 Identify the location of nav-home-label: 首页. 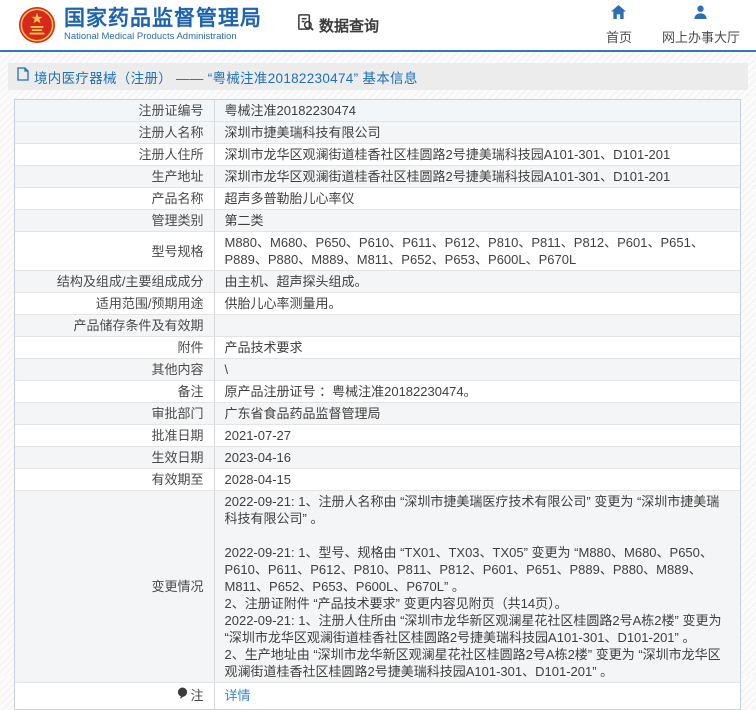
(618, 37).